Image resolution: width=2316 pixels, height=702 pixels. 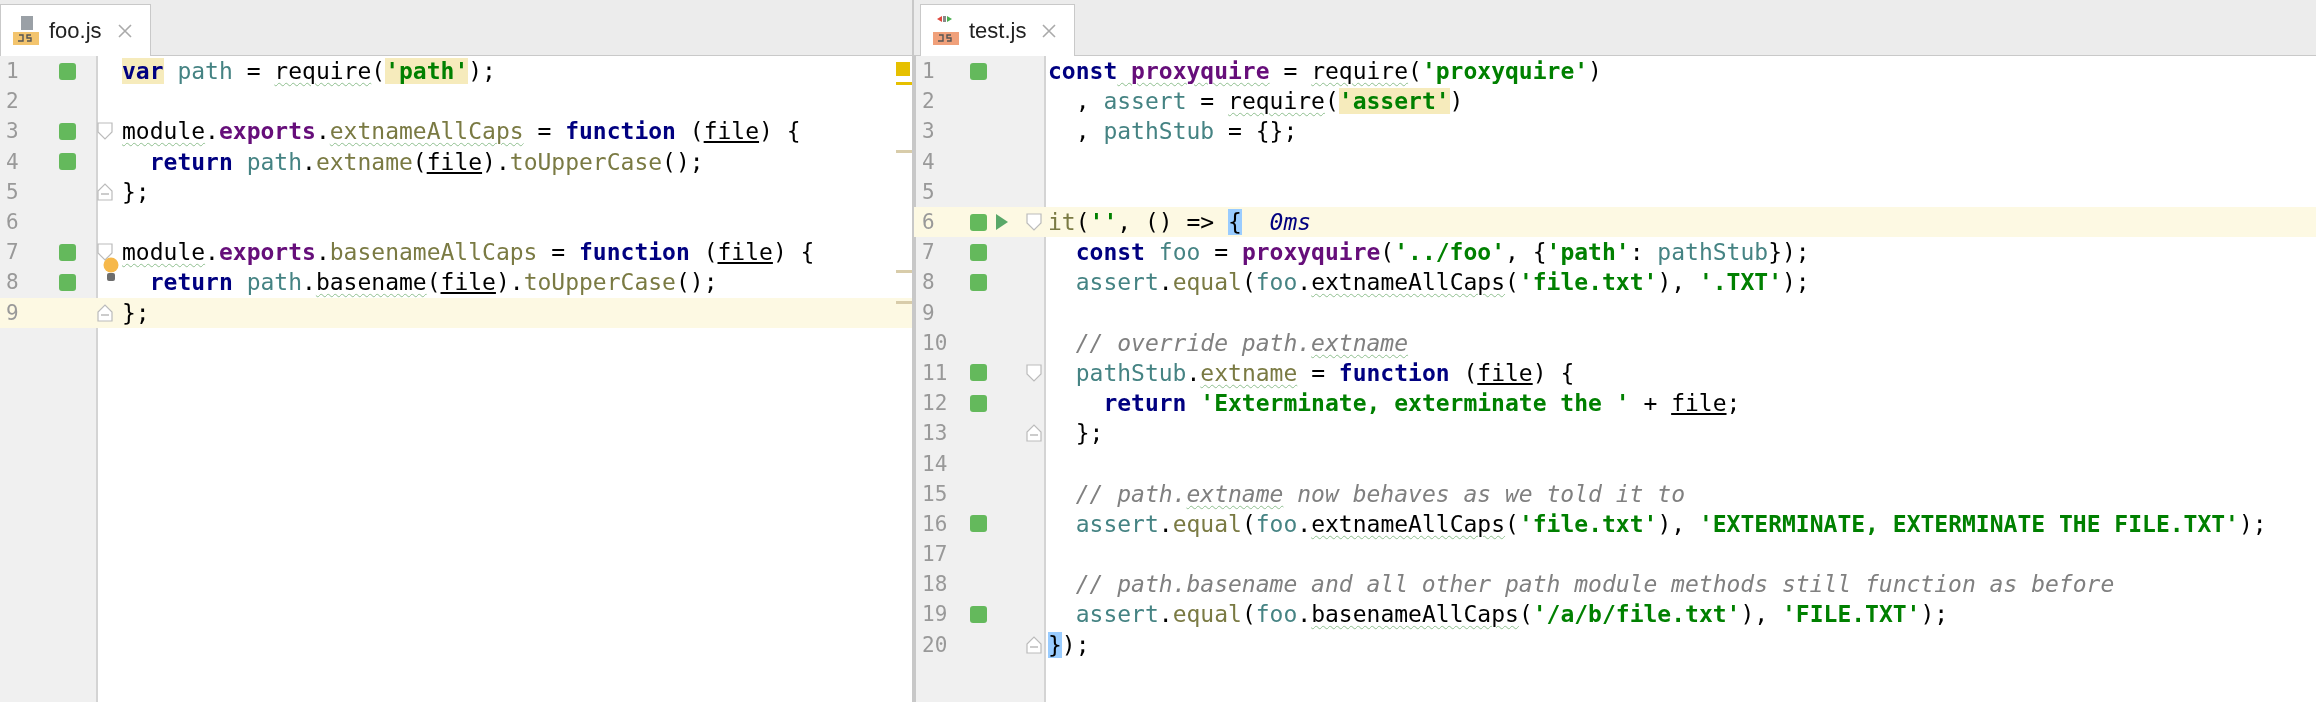 I want to click on code-line: assert.equal(foo.basenameAllCaps('/a/b/file.txt'), 'FILE.TXT');, so click(x=1511, y=614).